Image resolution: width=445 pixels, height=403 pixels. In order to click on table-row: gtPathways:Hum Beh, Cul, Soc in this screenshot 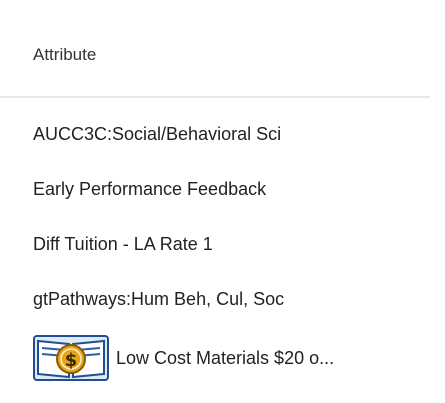, I will do `click(159, 299)`.